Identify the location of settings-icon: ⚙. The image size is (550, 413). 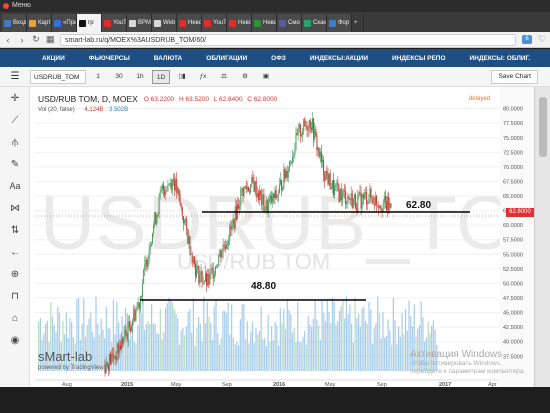
(245, 77).